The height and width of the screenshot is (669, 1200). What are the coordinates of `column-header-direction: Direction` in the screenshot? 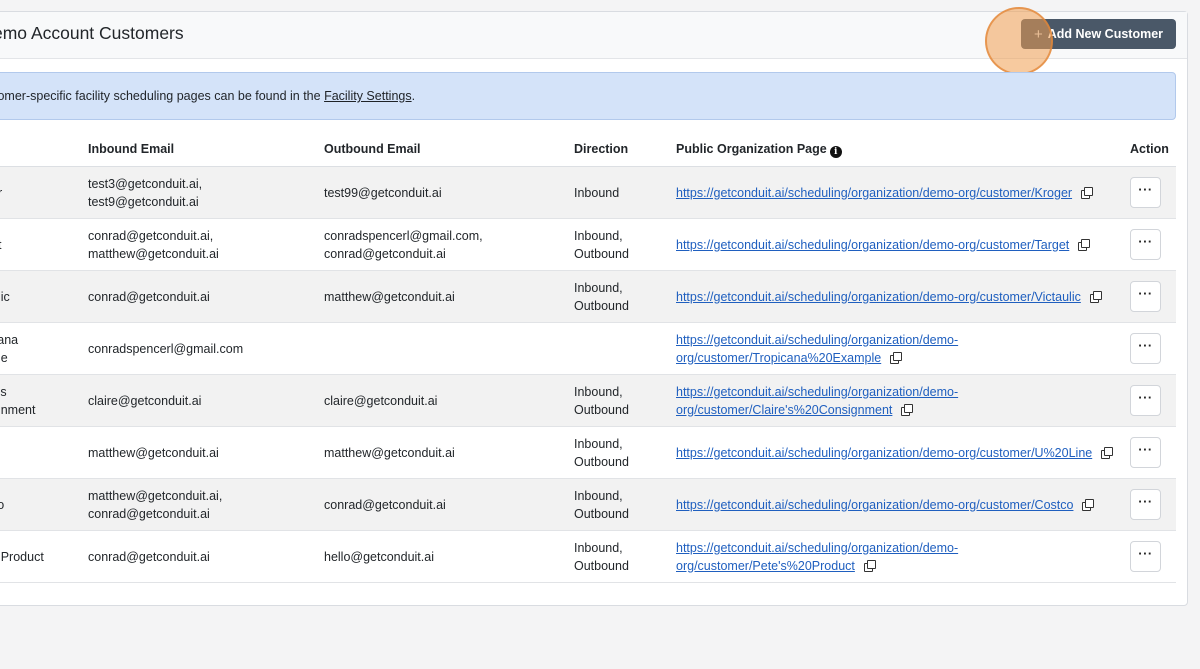 It's located at (601, 149).